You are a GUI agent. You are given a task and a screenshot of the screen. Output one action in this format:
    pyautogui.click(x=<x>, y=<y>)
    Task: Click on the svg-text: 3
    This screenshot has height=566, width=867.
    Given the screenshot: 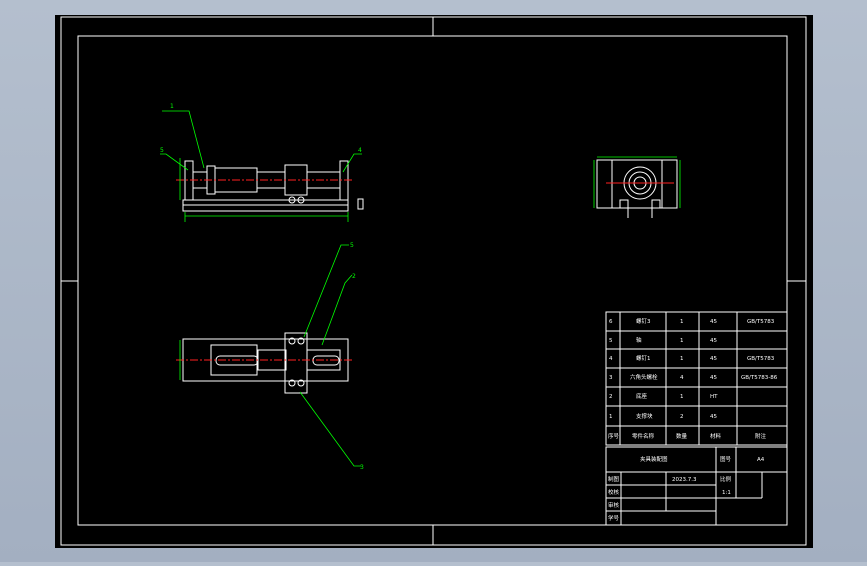 What is the action you would take?
    pyautogui.click(x=611, y=378)
    